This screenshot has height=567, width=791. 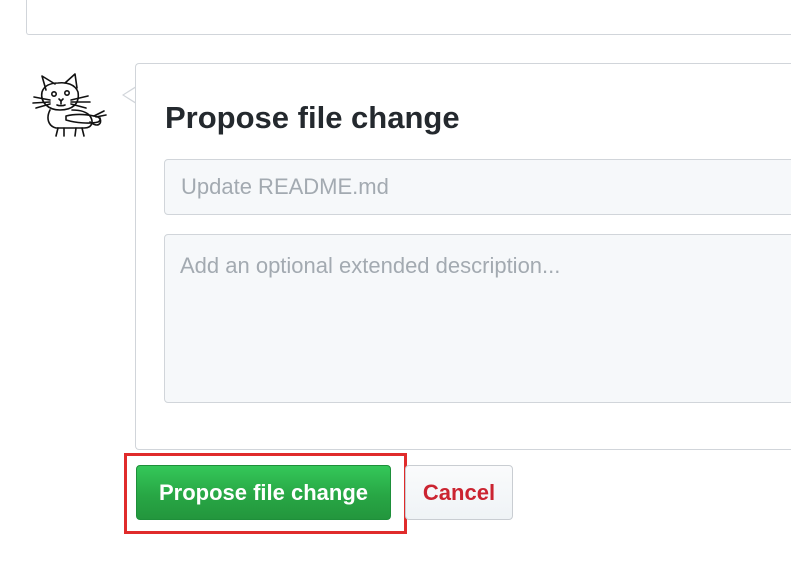 What do you see at coordinates (408, 17) in the screenshot?
I see `file-editor-panel` at bounding box center [408, 17].